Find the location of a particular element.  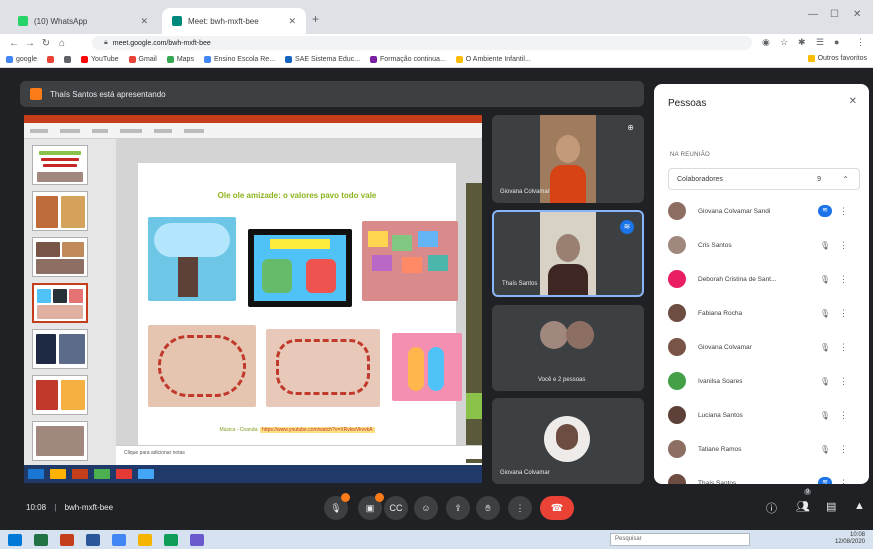

maximize-icon: ☐ is located at coordinates (834, 14).